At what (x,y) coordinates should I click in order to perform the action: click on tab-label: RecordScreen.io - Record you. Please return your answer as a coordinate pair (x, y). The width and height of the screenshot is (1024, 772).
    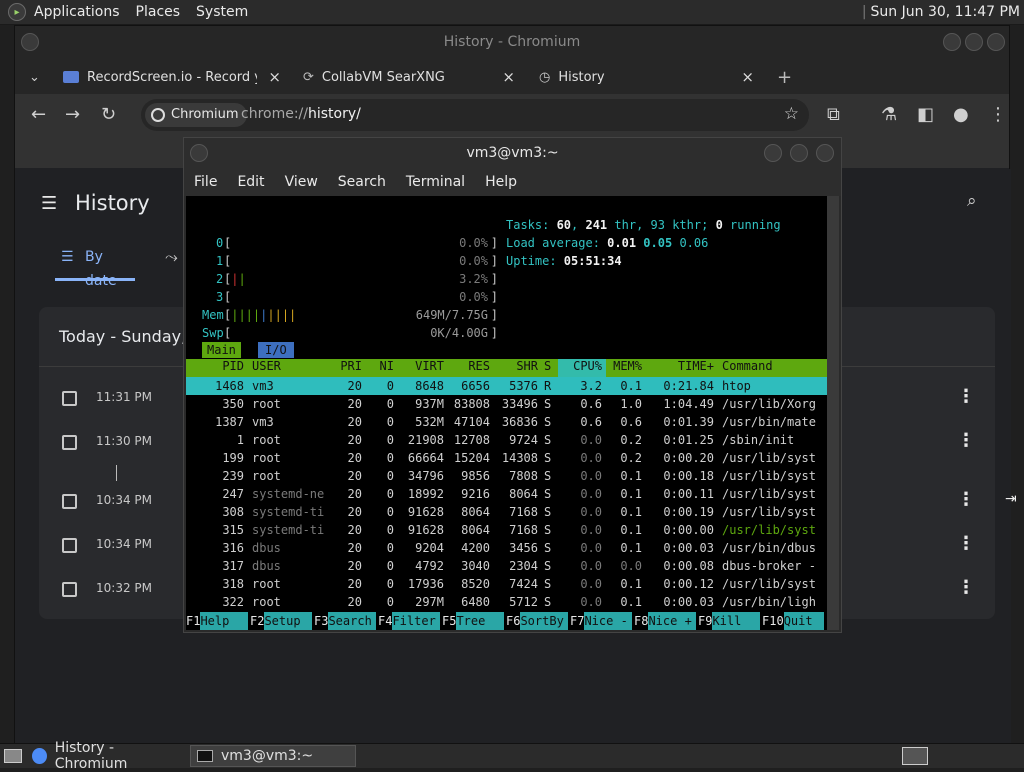
    Looking at the image, I should click on (172, 77).